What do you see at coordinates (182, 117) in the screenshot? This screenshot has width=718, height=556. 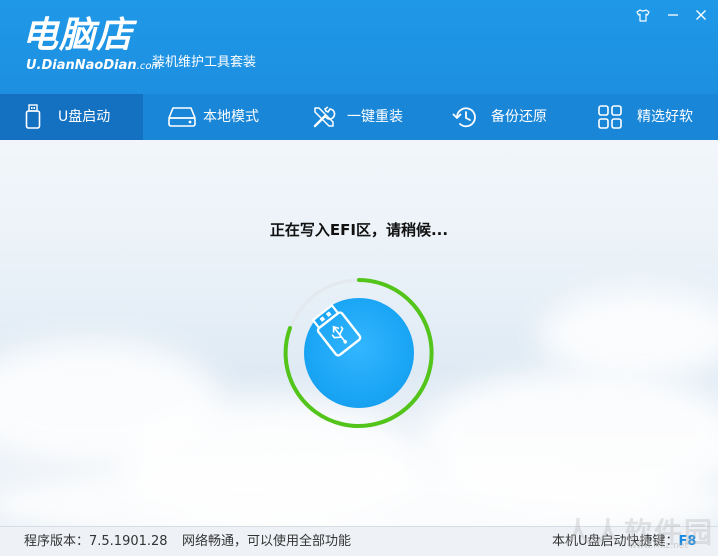 I see `hard-disk-icon` at bounding box center [182, 117].